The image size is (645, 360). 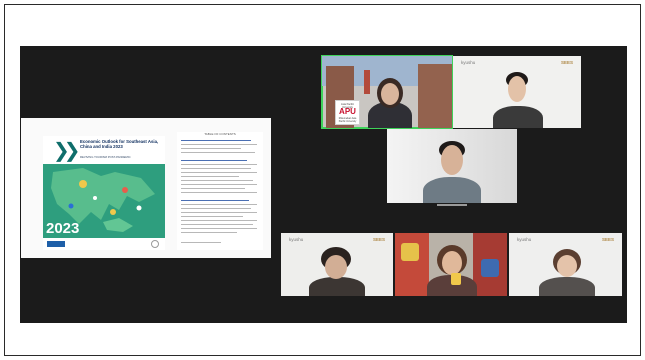 I want to click on presenter-face, so click(x=390, y=94).